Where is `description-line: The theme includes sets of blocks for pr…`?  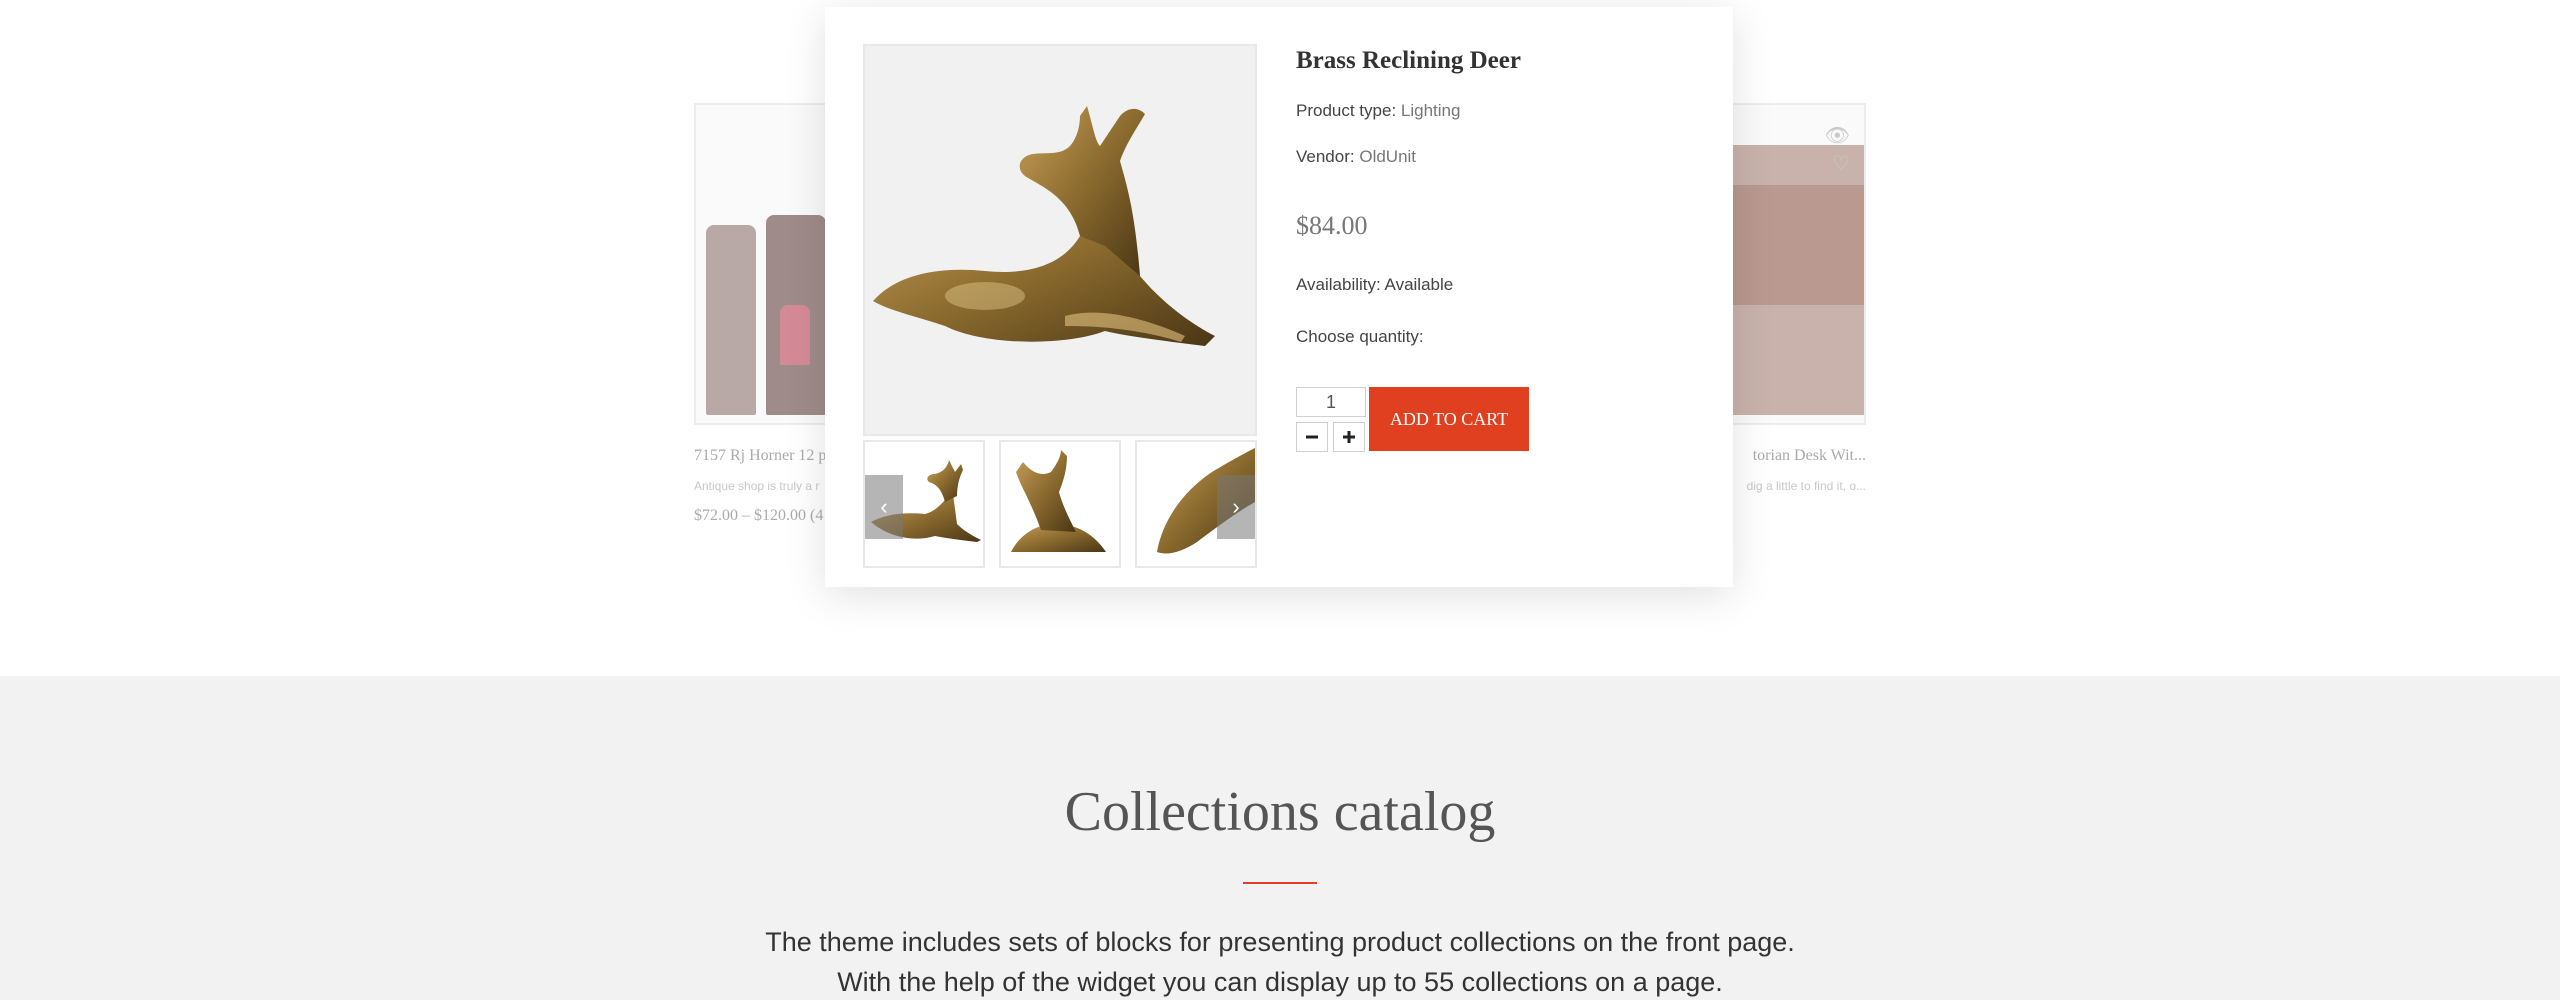 description-line: The theme includes sets of blocks for pr… is located at coordinates (1280, 942).